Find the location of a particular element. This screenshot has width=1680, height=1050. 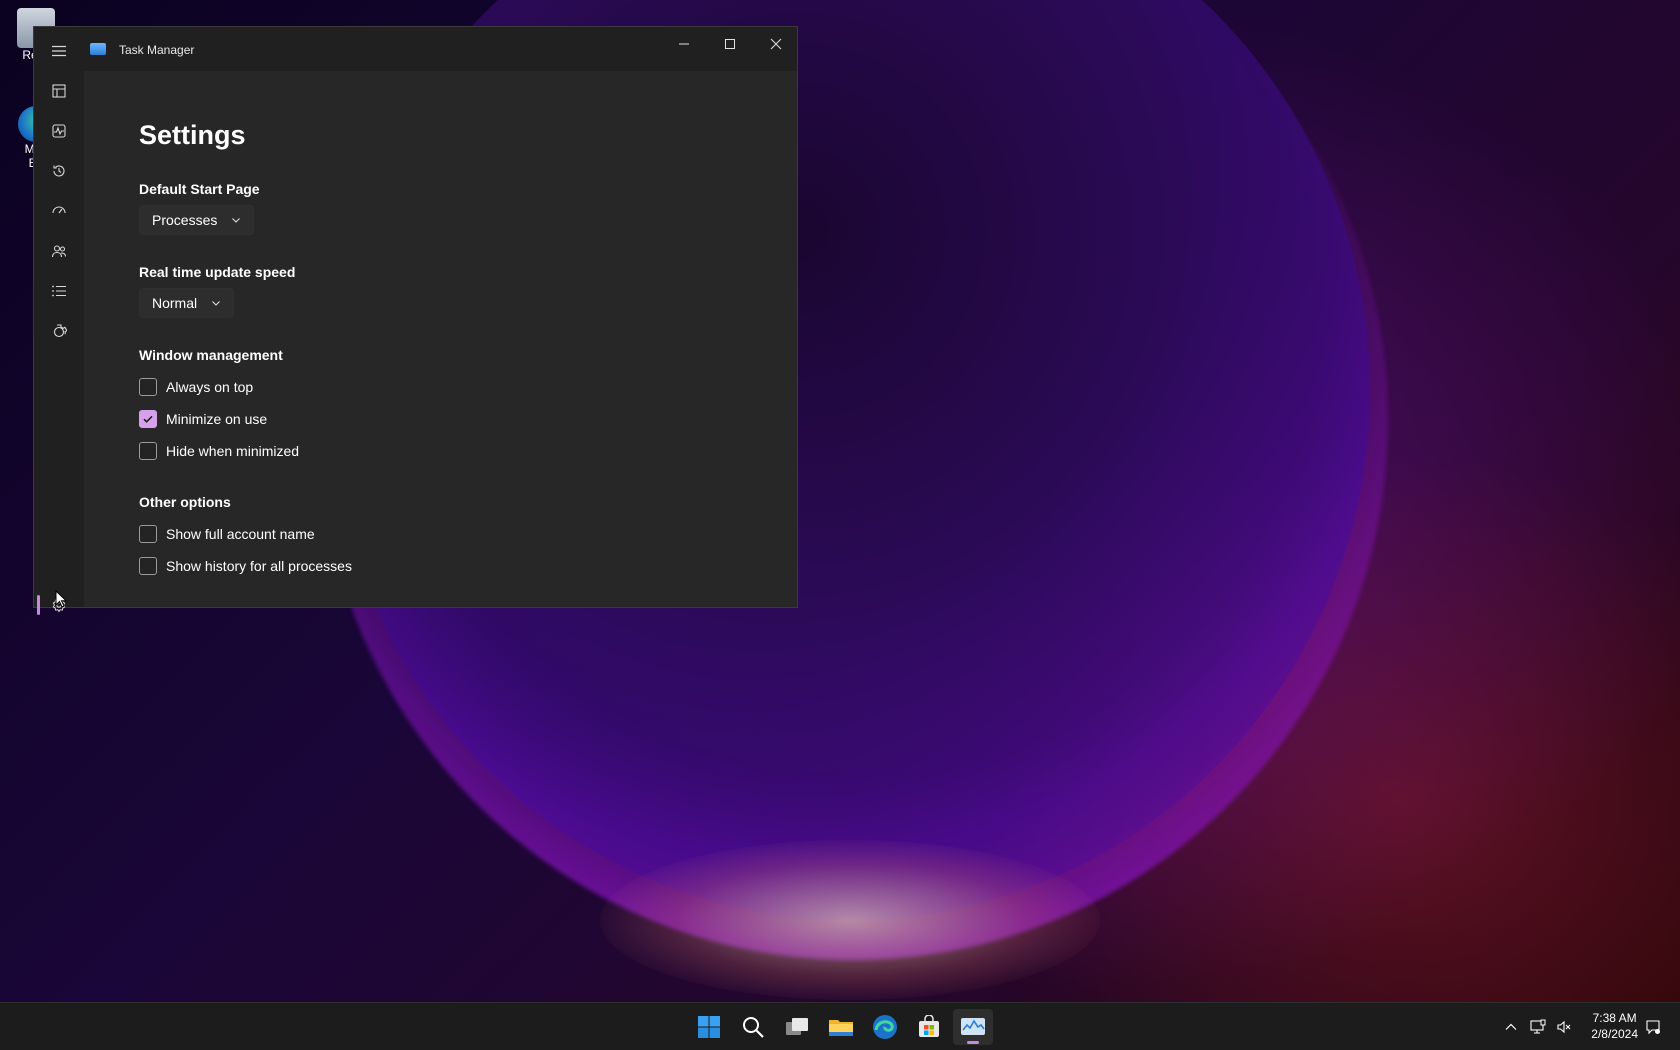

maximize-button is located at coordinates (730, 46).